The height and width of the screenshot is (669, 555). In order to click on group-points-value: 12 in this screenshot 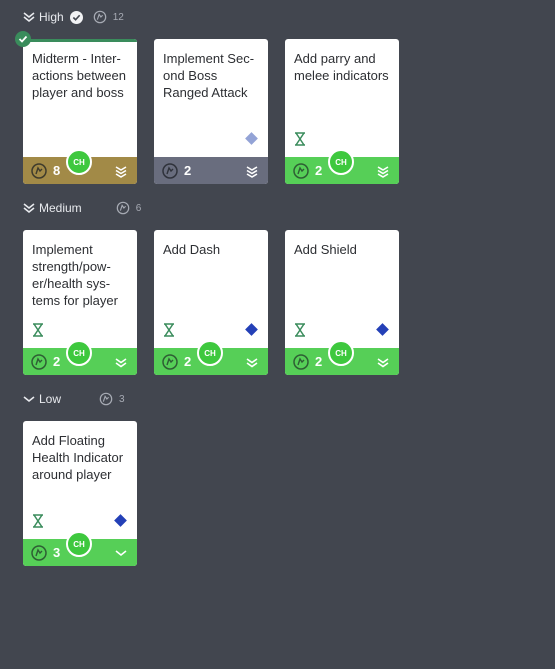, I will do `click(118, 17)`.